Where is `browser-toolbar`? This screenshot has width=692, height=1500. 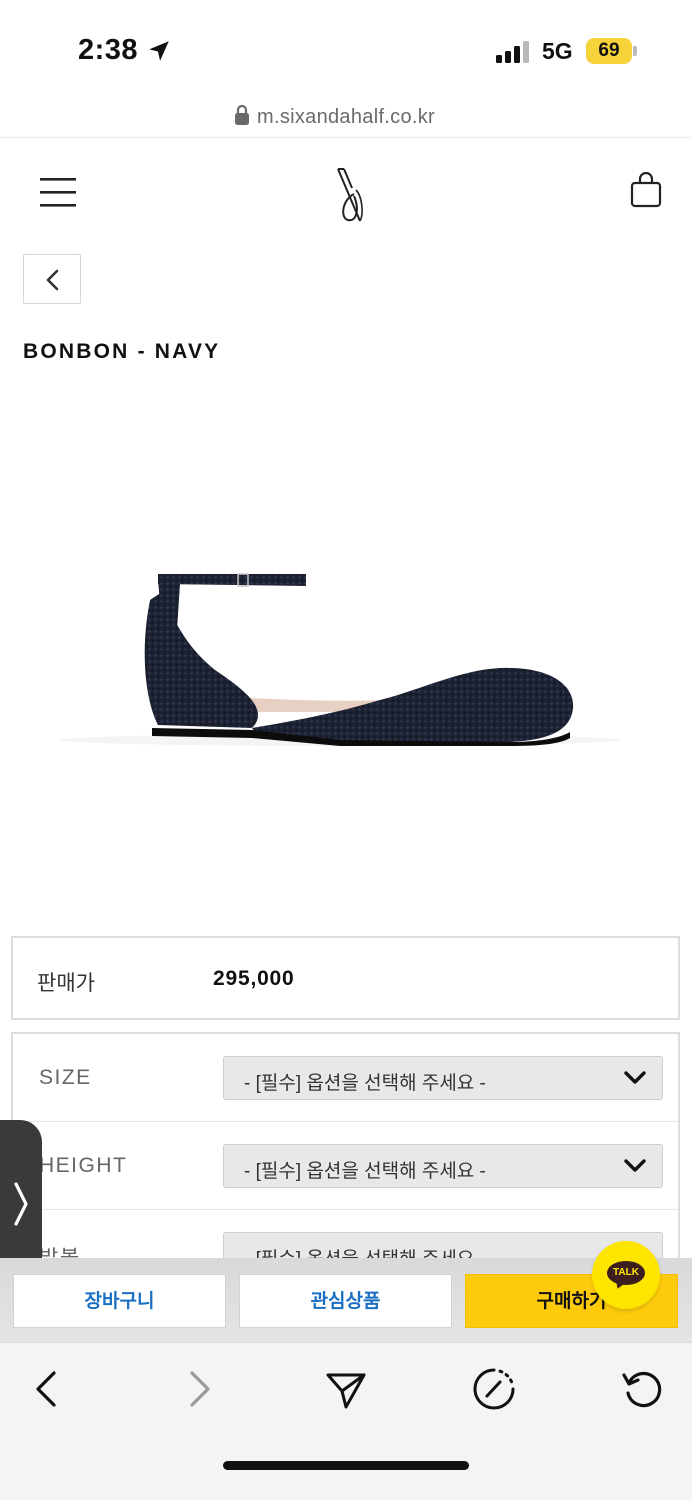 browser-toolbar is located at coordinates (346, 1421).